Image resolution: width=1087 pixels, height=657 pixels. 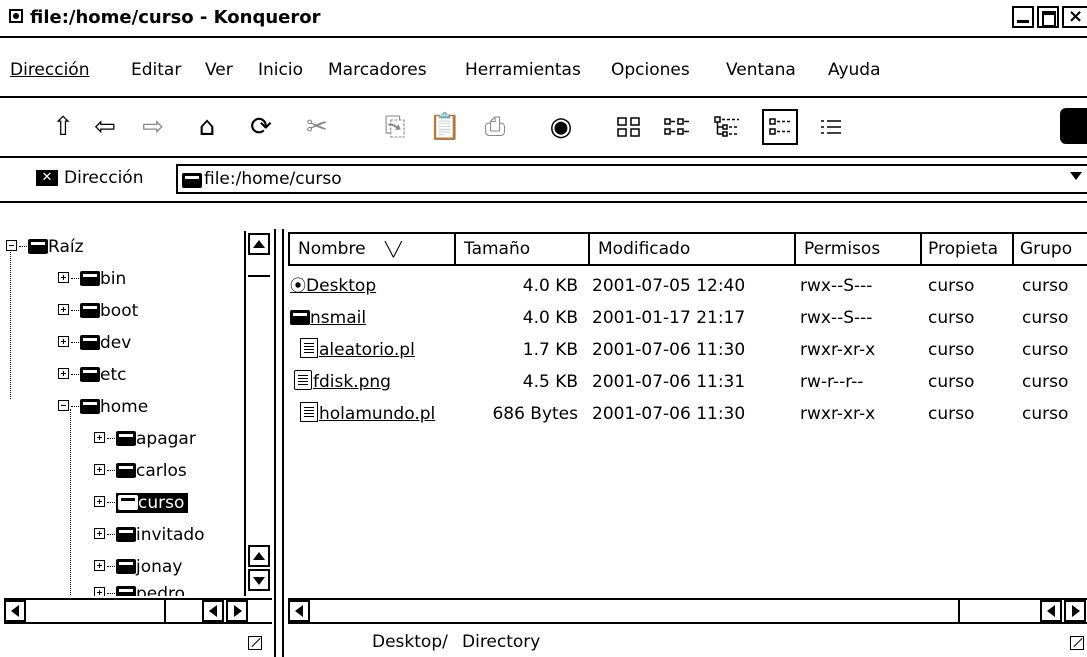 What do you see at coordinates (1045, 318) in the screenshot?
I see `file-group: curso` at bounding box center [1045, 318].